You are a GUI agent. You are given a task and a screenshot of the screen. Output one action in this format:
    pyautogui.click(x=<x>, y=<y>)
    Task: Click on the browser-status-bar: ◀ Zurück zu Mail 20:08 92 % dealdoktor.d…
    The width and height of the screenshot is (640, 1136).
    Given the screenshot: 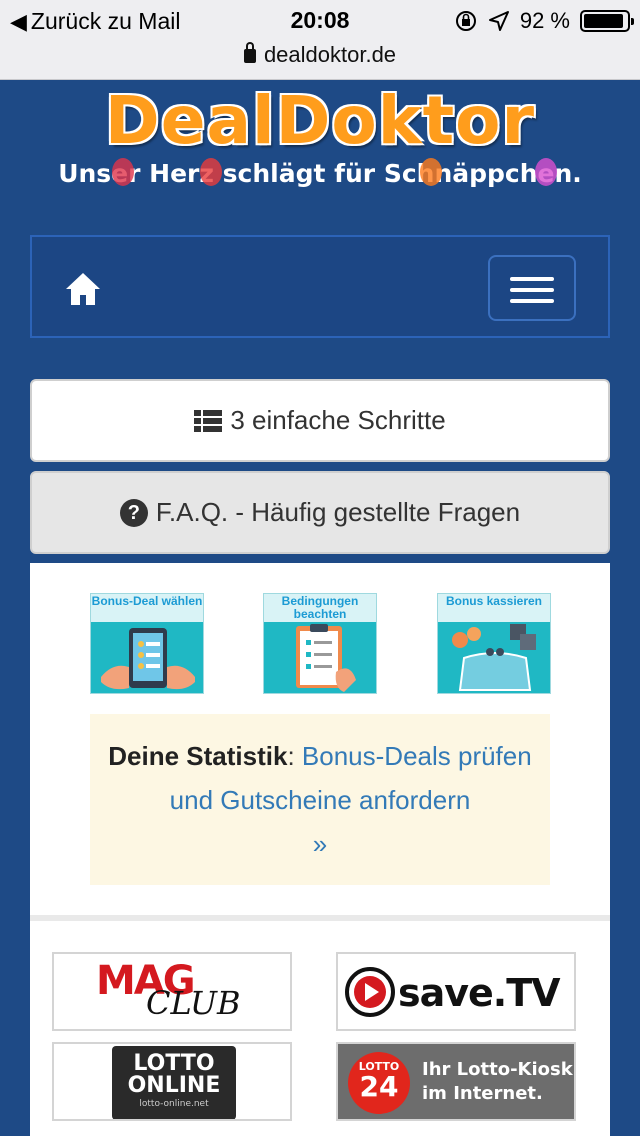 What is the action you would take?
    pyautogui.click(x=320, y=40)
    